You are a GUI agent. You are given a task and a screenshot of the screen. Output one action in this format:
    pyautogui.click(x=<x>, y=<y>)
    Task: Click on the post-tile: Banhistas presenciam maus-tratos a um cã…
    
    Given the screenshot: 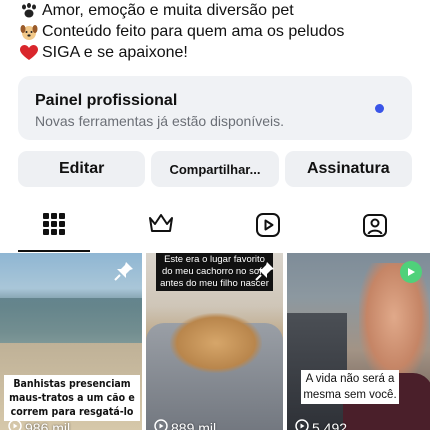 What is the action you would take?
    pyautogui.click(x=71, y=341)
    